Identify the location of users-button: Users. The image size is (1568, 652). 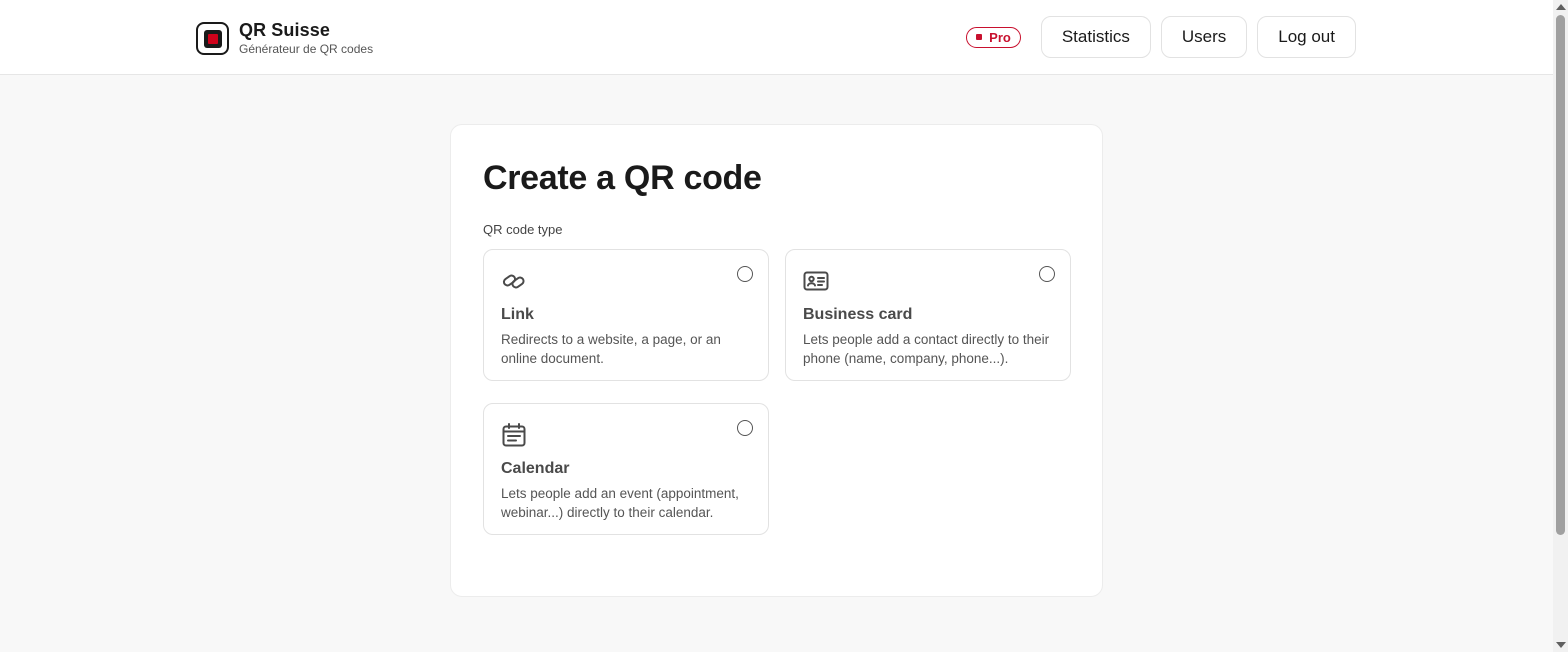
(1204, 37).